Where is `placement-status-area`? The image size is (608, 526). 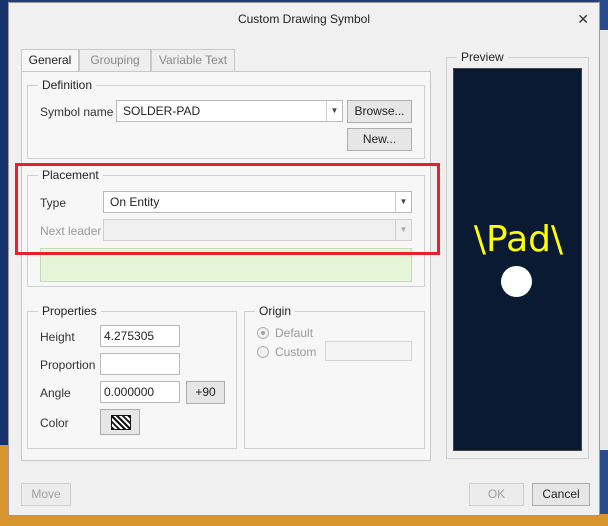
placement-status-area is located at coordinates (226, 265).